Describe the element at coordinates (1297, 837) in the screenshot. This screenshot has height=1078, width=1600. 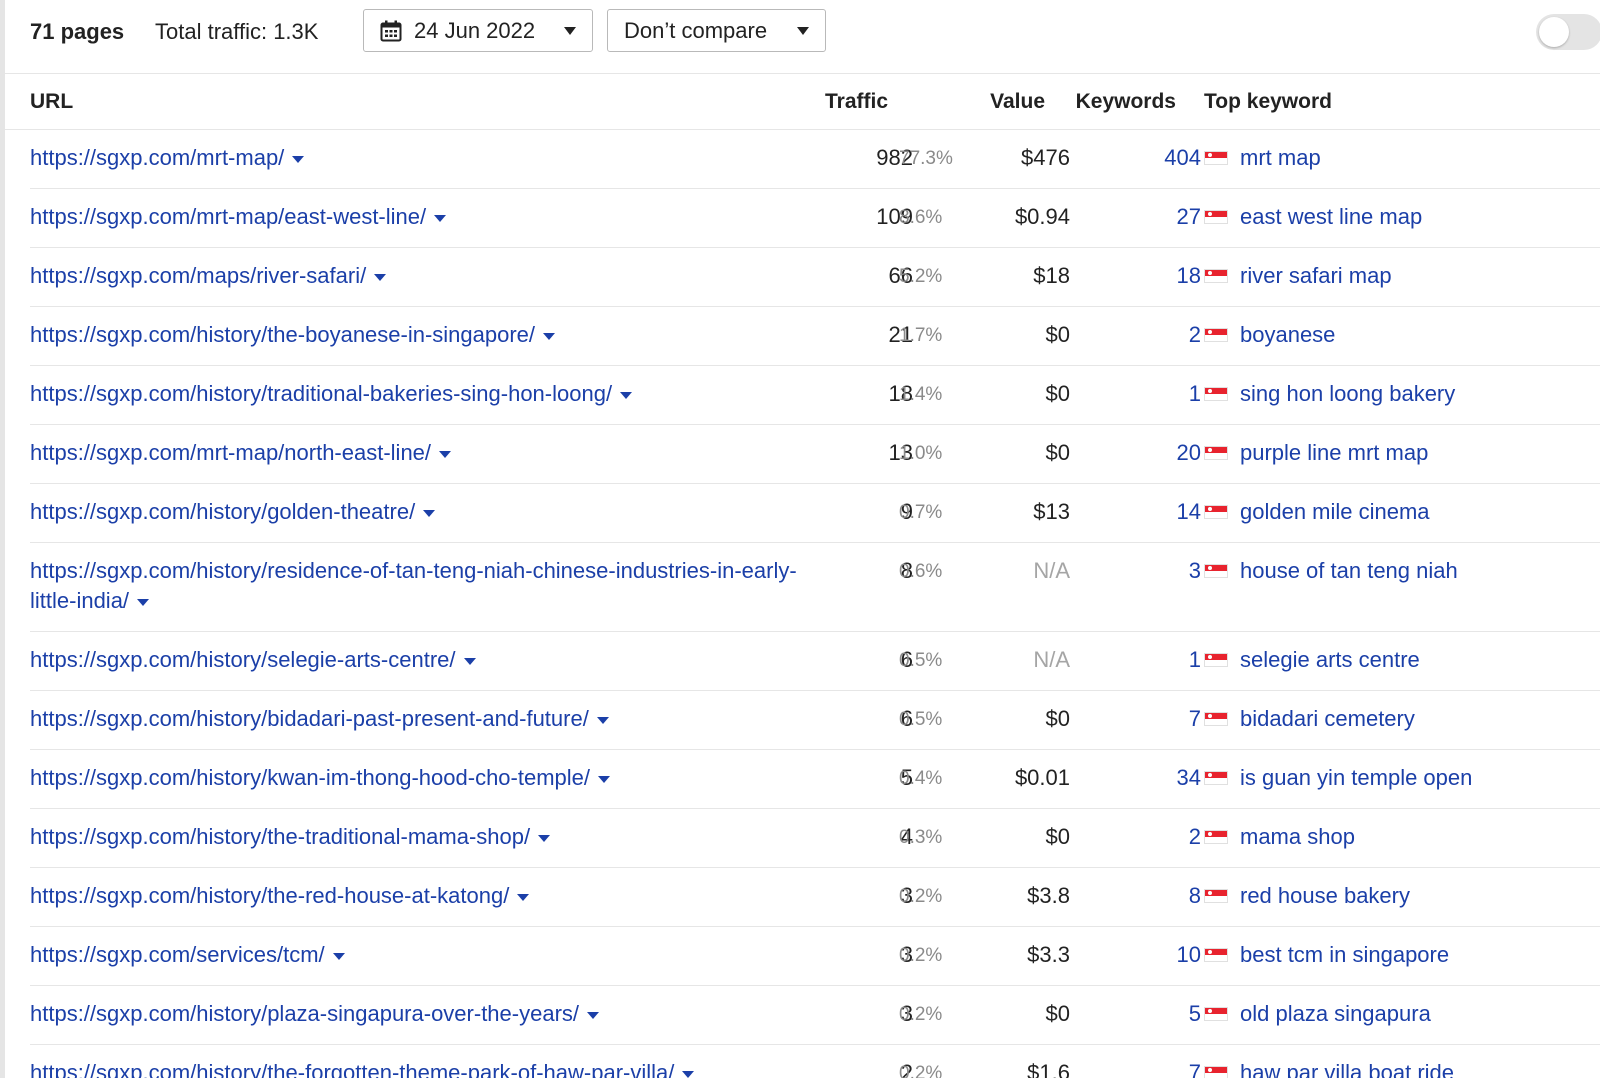
I see `top-keyword-link: mama shop` at that location.